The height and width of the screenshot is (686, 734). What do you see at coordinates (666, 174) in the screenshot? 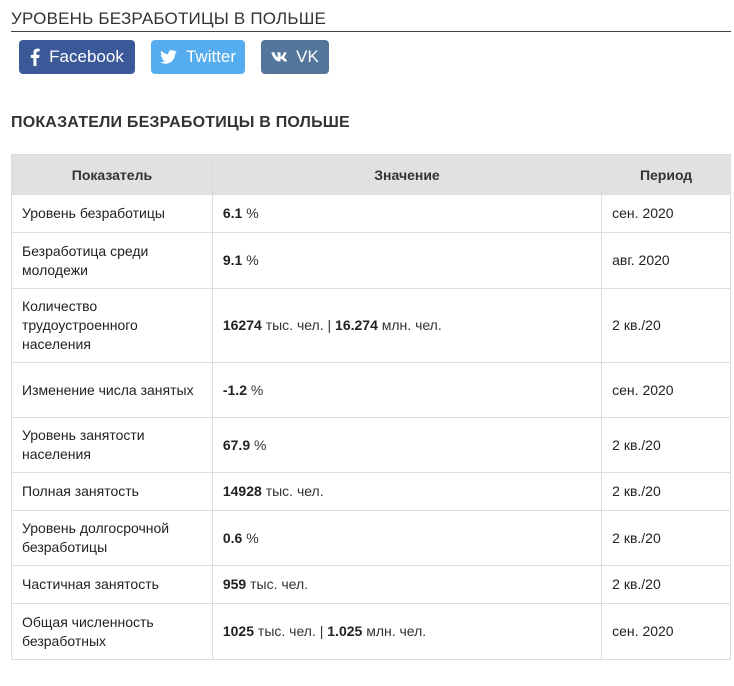
I see `column-header-period: Период` at bounding box center [666, 174].